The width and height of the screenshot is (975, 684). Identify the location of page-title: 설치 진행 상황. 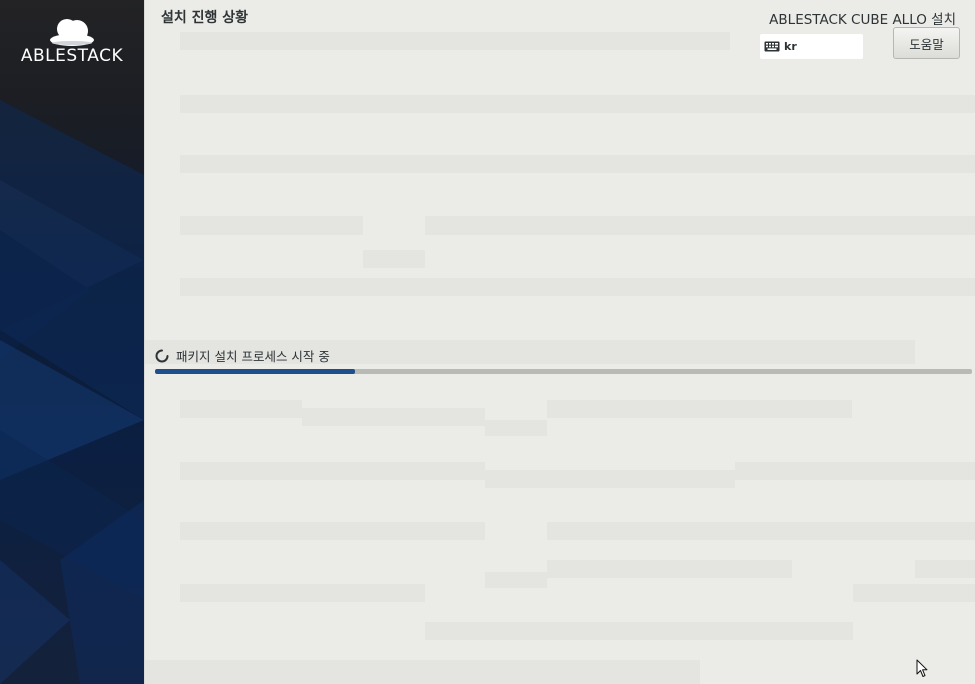
(205, 18).